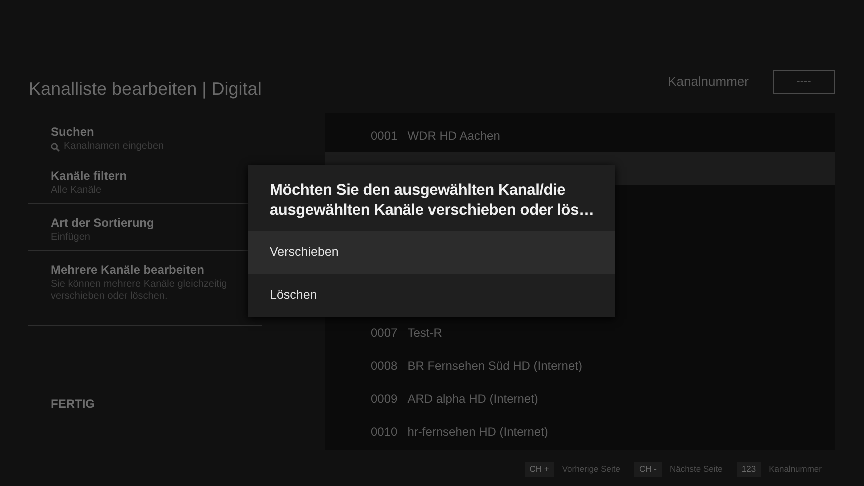  What do you see at coordinates (580, 135) in the screenshot?
I see `channel-row: 0001 WDR HD Aachen` at bounding box center [580, 135].